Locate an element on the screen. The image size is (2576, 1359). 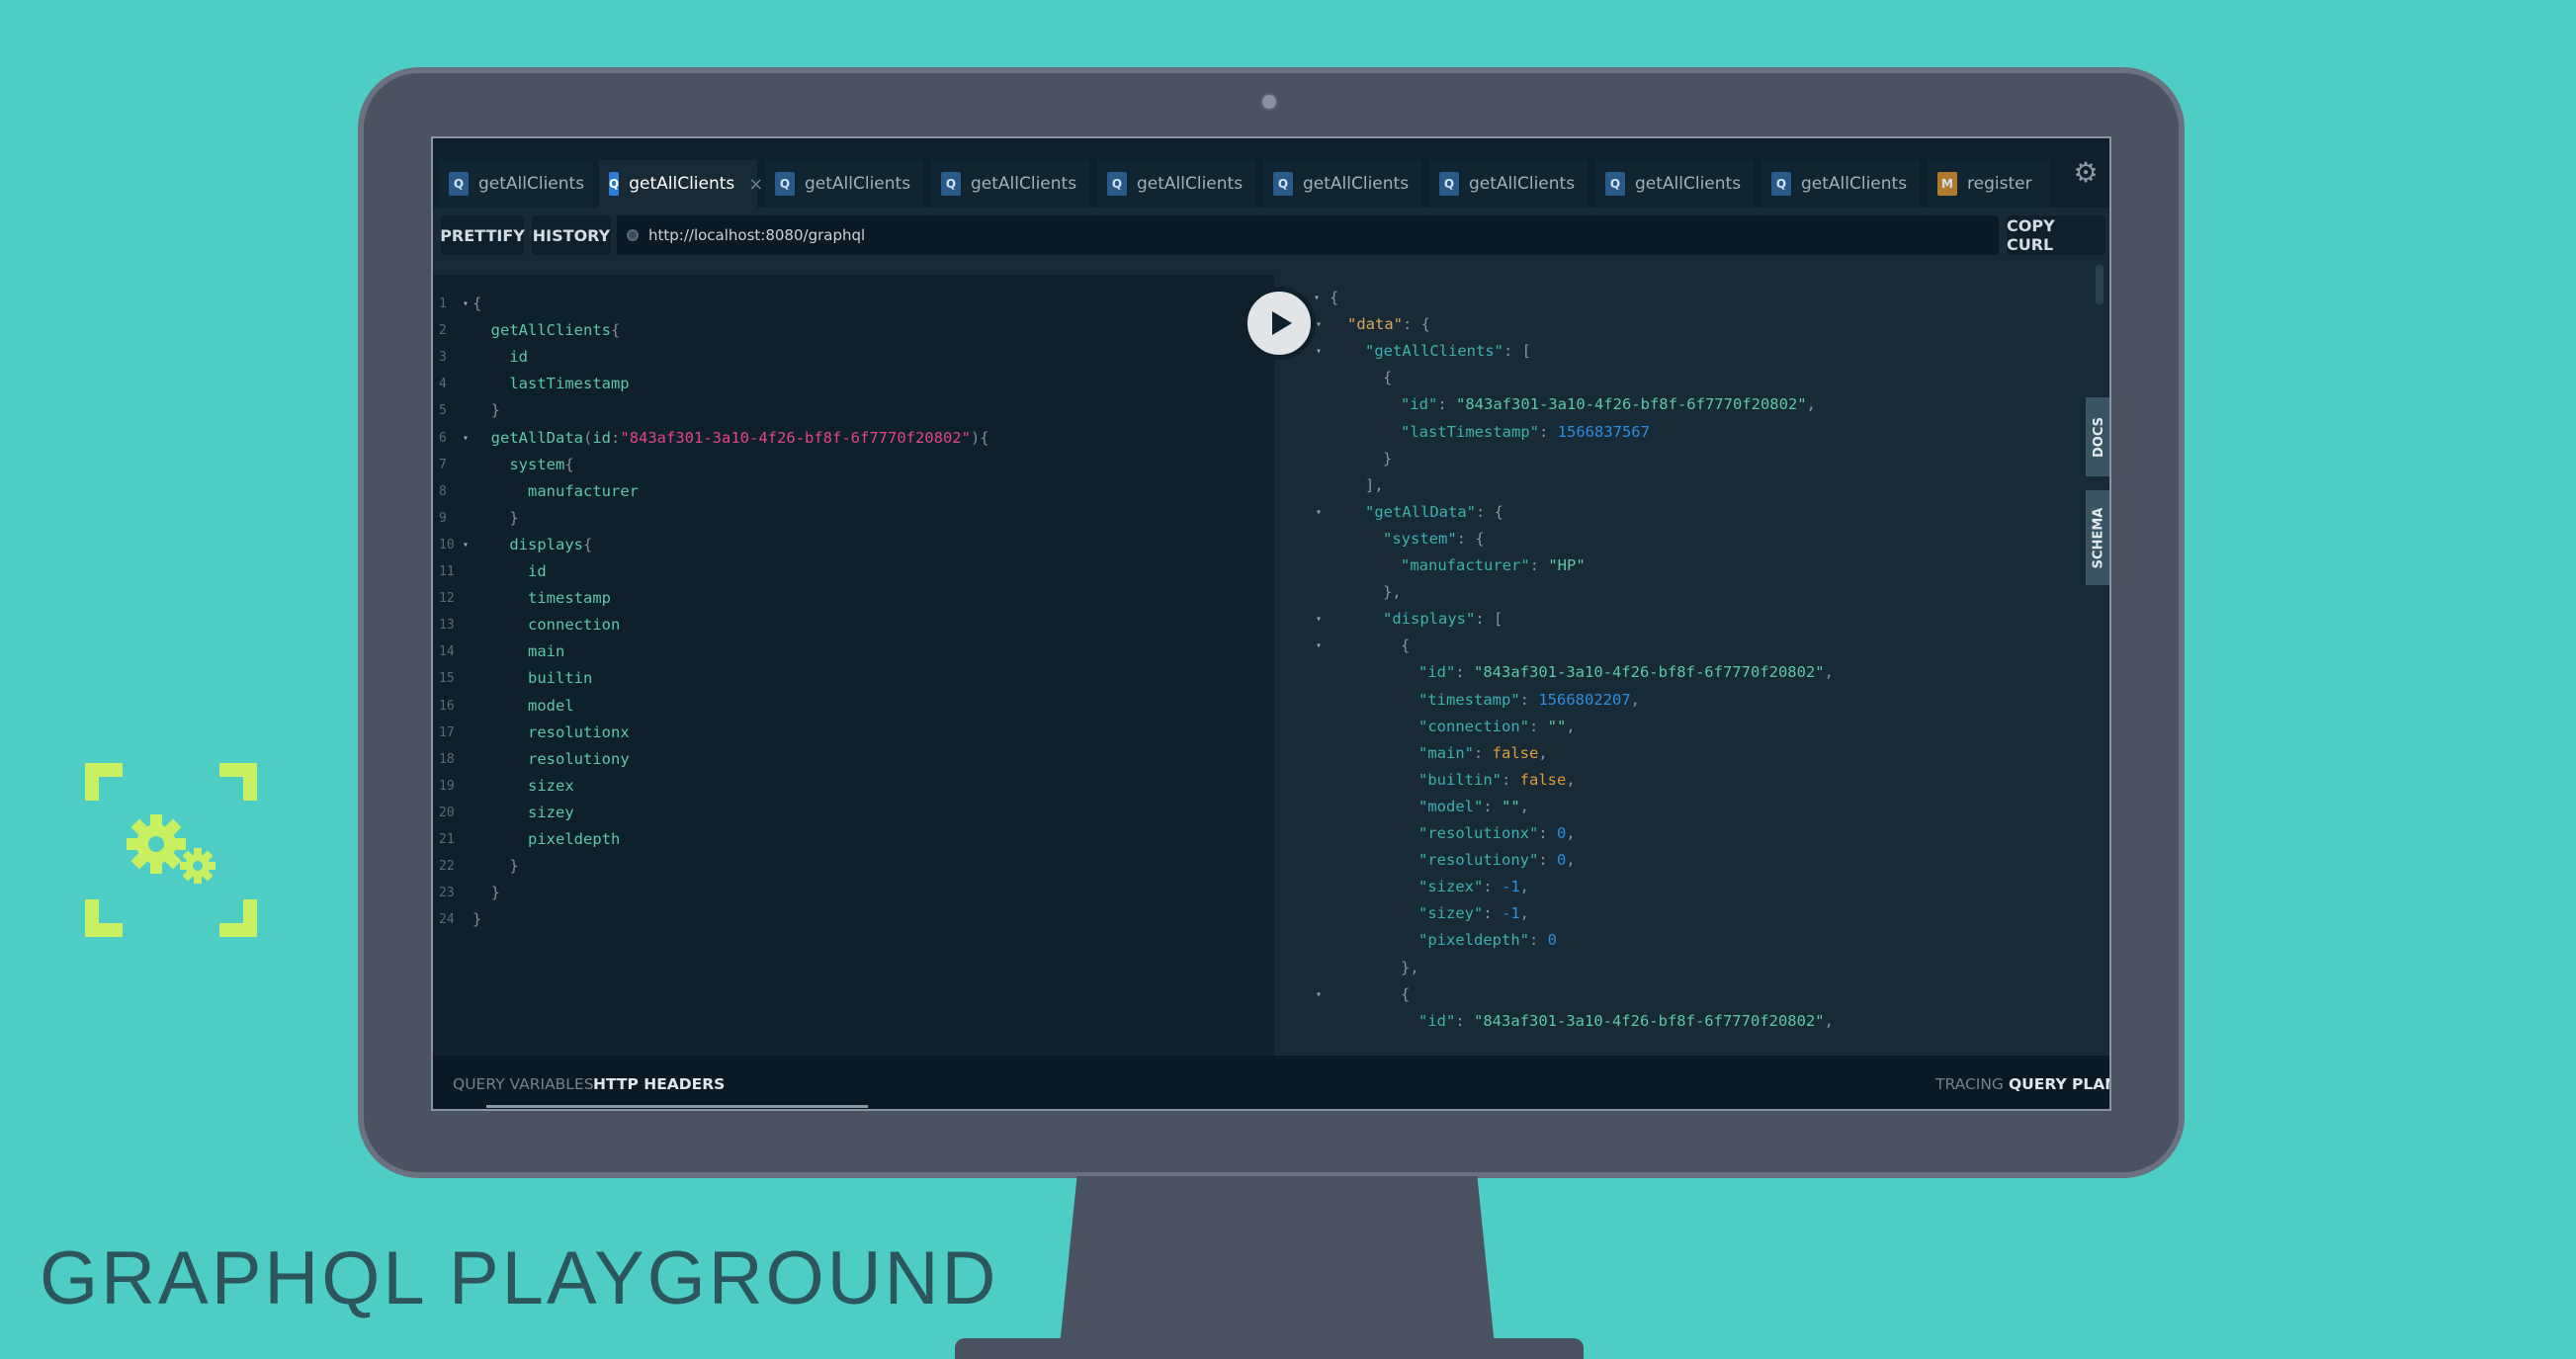
tab-getallclients-4: QgetAllClients is located at coordinates (1010, 184).